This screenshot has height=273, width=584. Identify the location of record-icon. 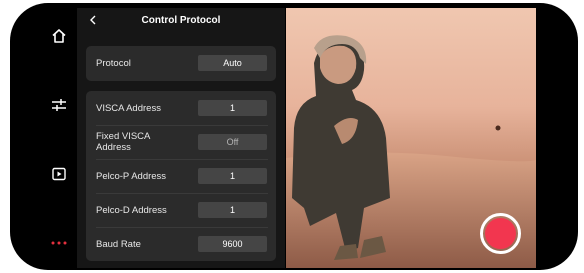
(500, 233).